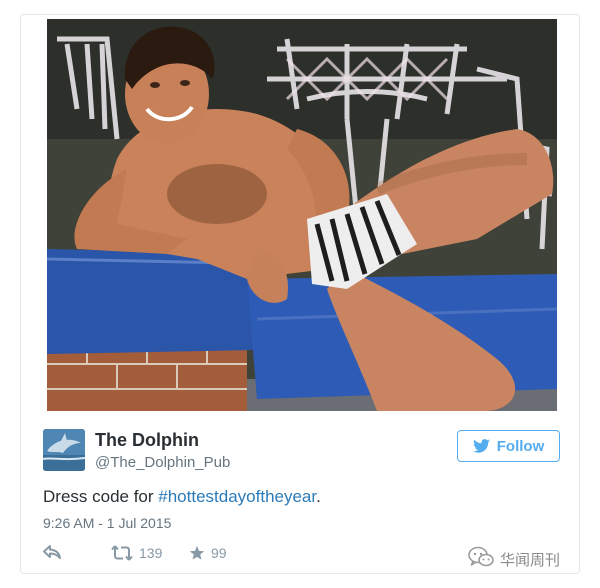 This screenshot has width=600, height=588. What do you see at coordinates (481, 559) in the screenshot?
I see `wechat-icon` at bounding box center [481, 559].